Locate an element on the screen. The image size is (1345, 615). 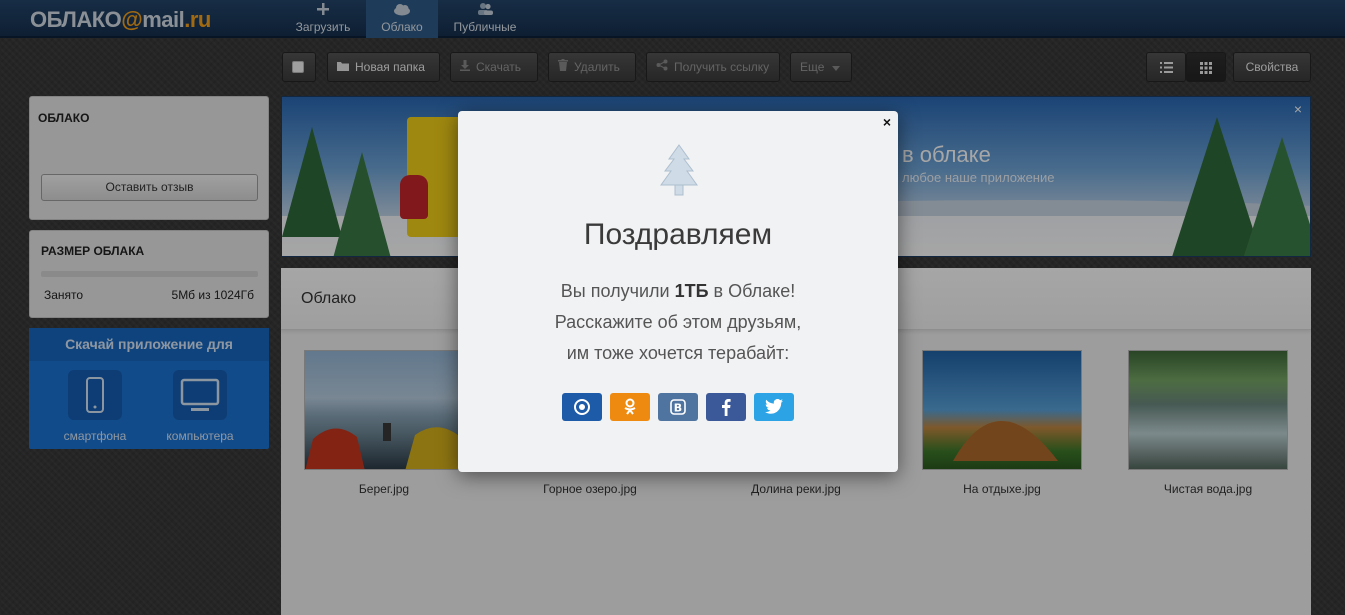
monitor-icon is located at coordinates (200, 401).